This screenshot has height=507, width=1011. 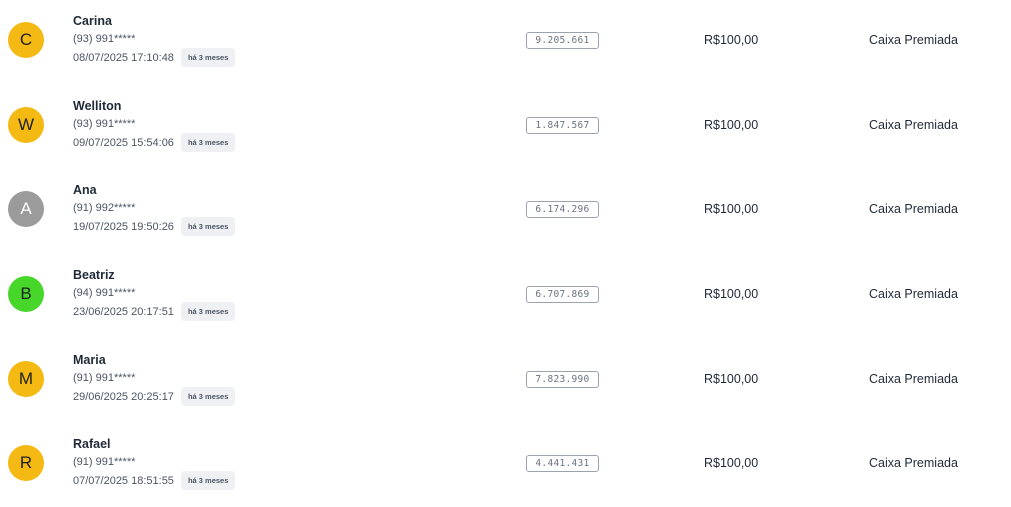 What do you see at coordinates (562, 40) in the screenshot?
I see `ticket-number: 9.205.661` at bounding box center [562, 40].